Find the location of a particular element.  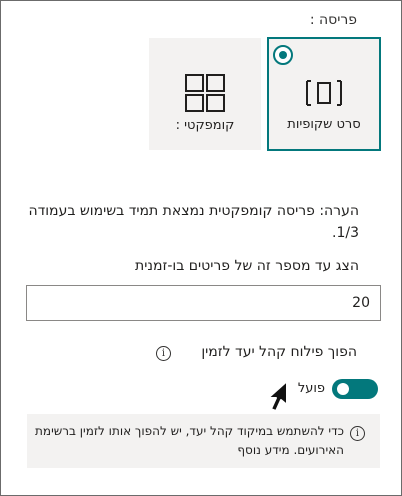

layout-label: פריסה : is located at coordinates (333, 20).